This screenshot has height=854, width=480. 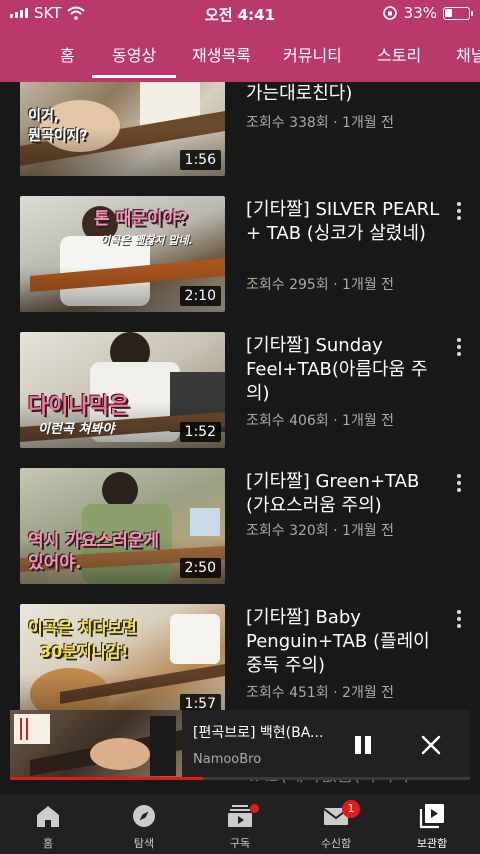 I want to click on home-icon, so click(x=48, y=816).